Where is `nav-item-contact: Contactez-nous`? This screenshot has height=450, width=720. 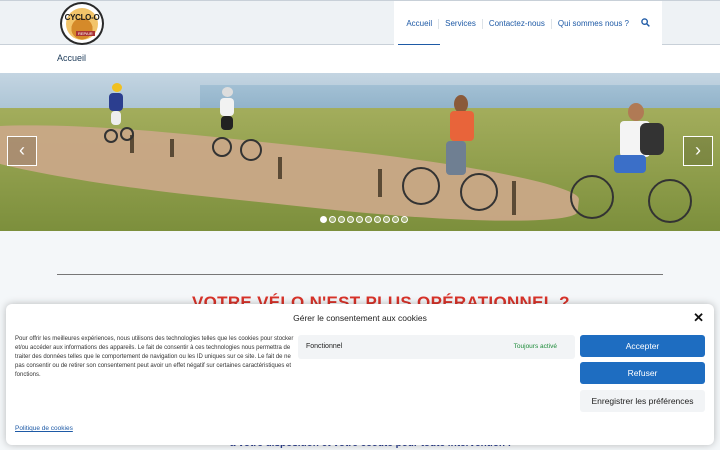
nav-item-contact: Contactez-nous is located at coordinates (517, 23).